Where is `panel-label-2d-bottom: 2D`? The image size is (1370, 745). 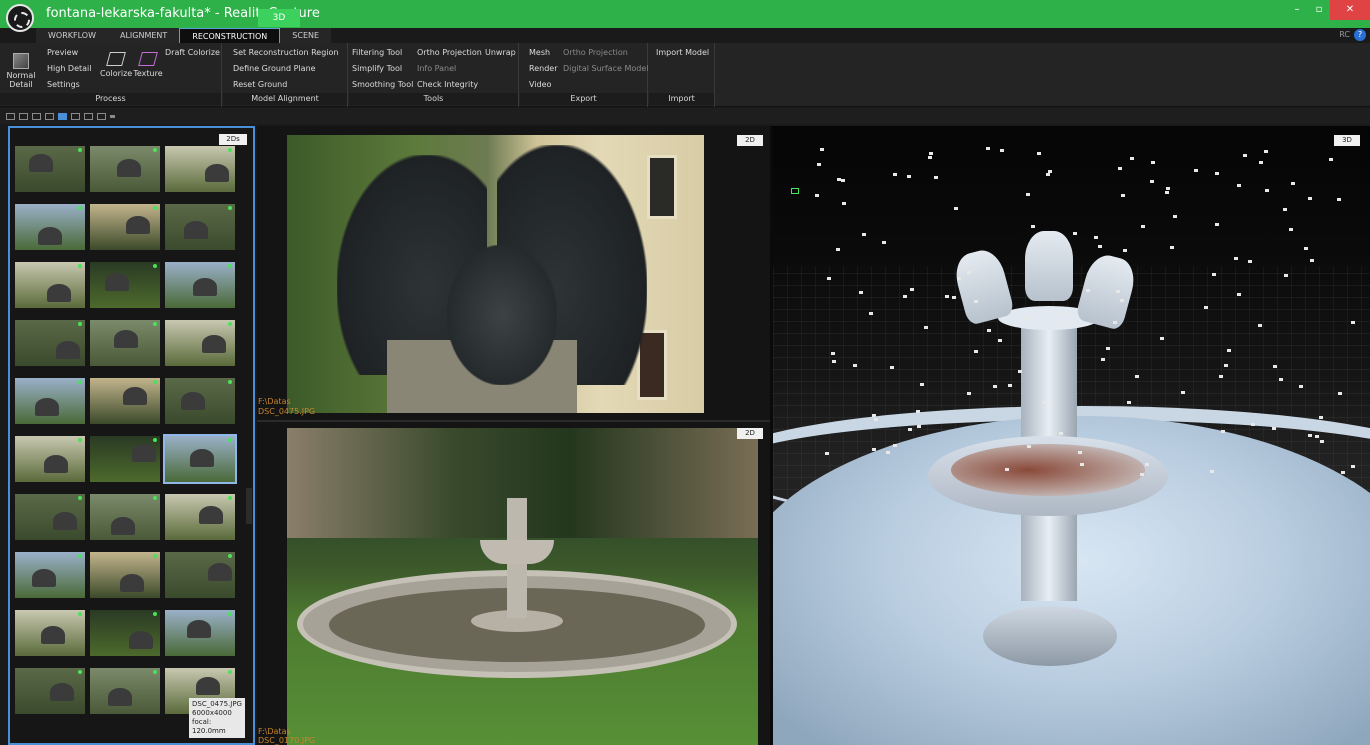 panel-label-2d-bottom: 2D is located at coordinates (750, 433).